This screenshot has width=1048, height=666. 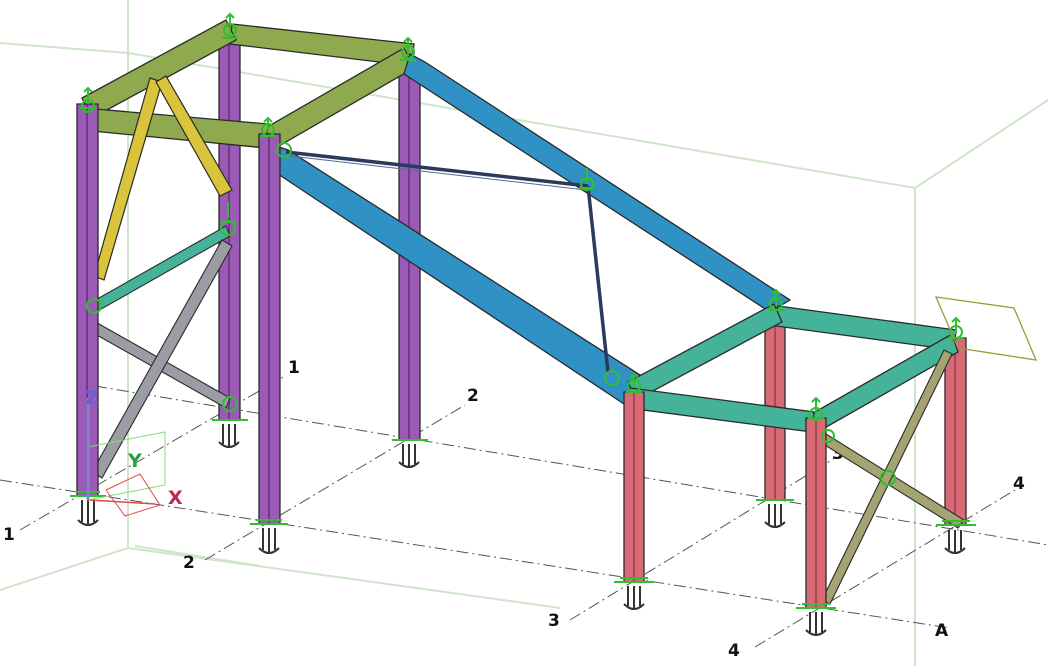 I want to click on small-braces, so click(x=160, y=352).